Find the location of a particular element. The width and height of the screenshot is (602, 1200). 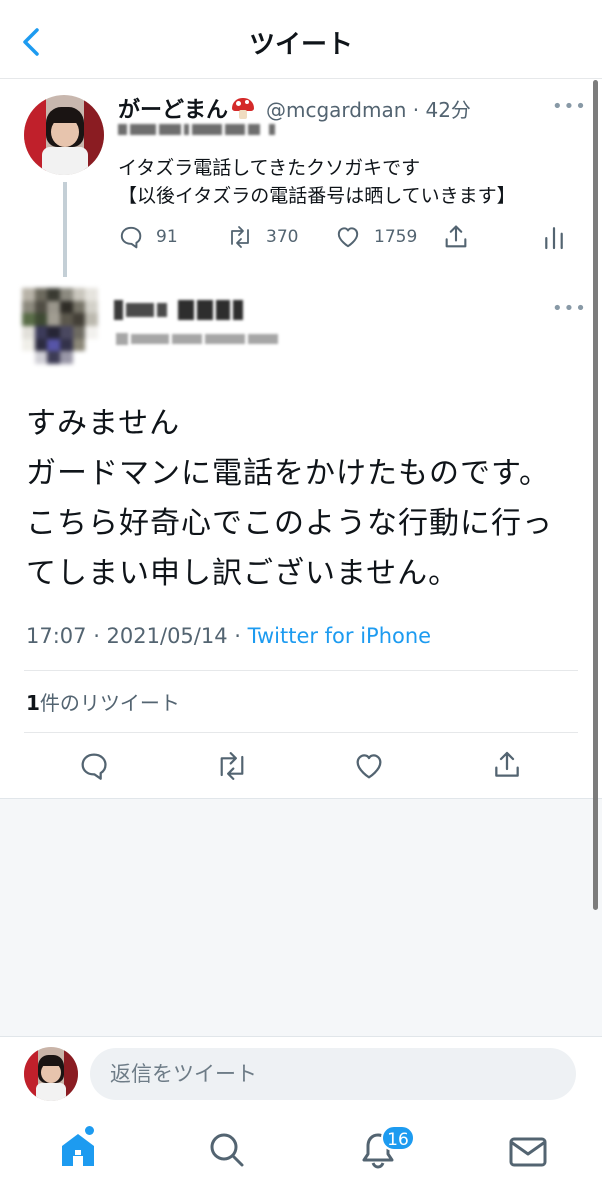

tweet-meta: 17:07 · 2021/05/14 · Twitter for iPhone is located at coordinates (228, 636).